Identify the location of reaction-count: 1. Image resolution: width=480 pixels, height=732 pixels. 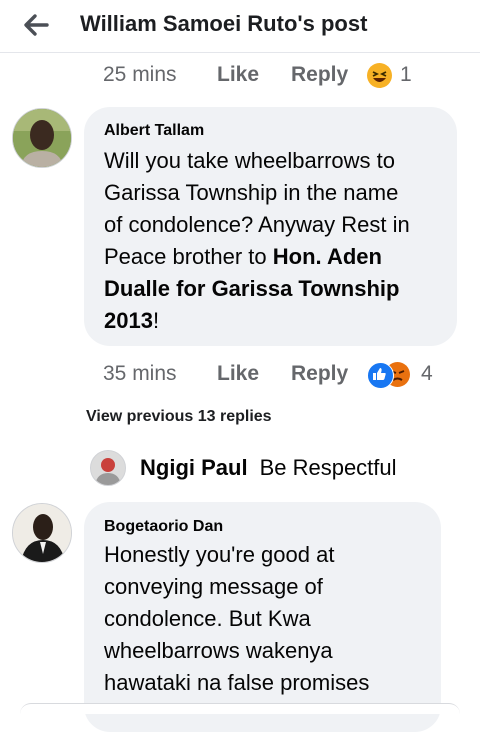
(406, 74).